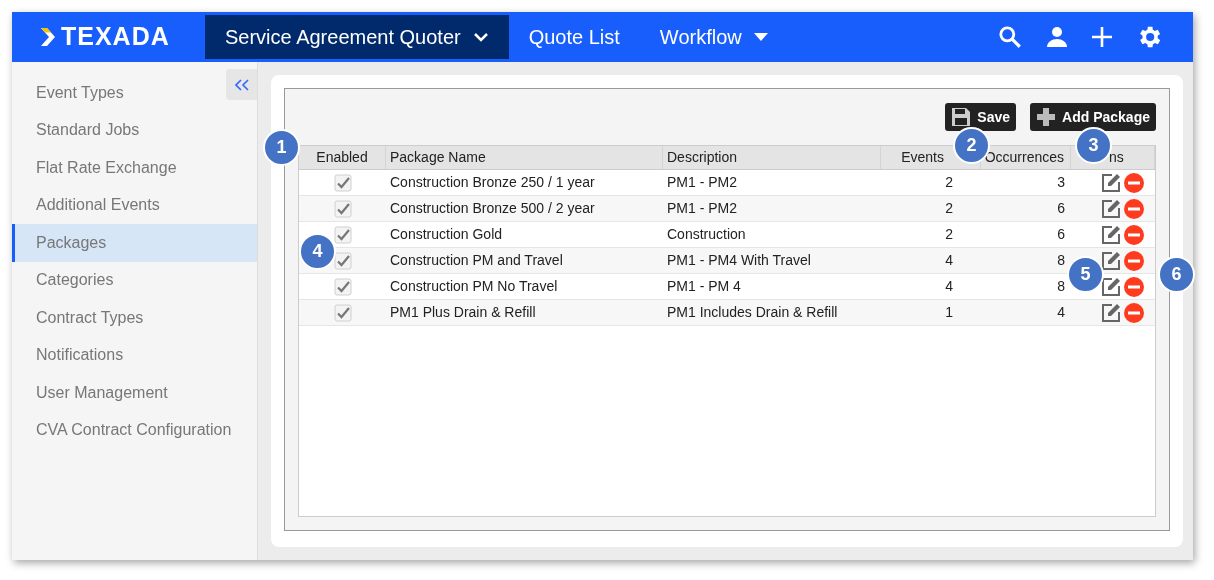 The image size is (1214, 580). Describe the element at coordinates (134, 168) in the screenshot. I see `sidebar-item: Flat Rate Exchange` at that location.